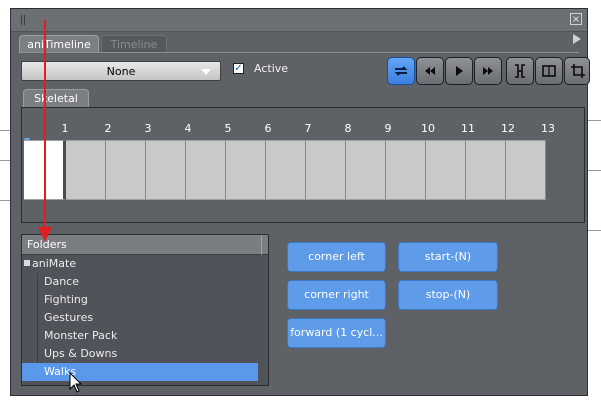 The height and width of the screenshot is (406, 601). What do you see at coordinates (76, 382) in the screenshot?
I see `mouse-cursor-icon` at bounding box center [76, 382].